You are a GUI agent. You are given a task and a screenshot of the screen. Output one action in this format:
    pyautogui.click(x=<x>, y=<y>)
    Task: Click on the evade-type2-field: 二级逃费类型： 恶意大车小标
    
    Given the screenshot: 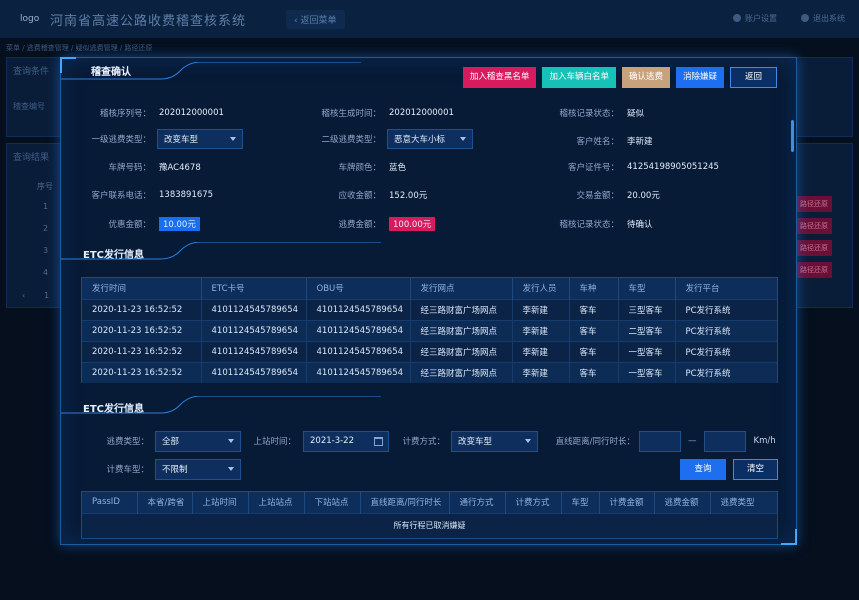 What is the action you would take?
    pyautogui.click(x=382, y=139)
    